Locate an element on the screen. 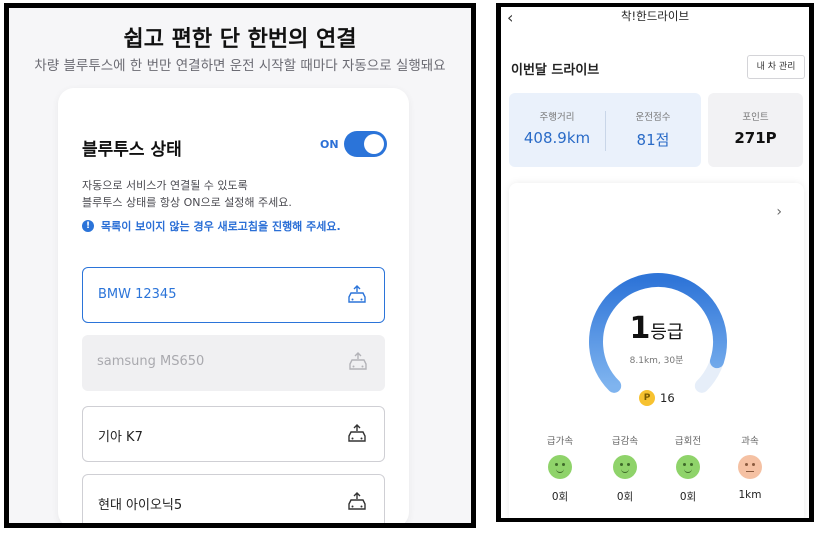 This screenshot has height=533, width=818. back-icon: ‹ is located at coordinates (510, 17).